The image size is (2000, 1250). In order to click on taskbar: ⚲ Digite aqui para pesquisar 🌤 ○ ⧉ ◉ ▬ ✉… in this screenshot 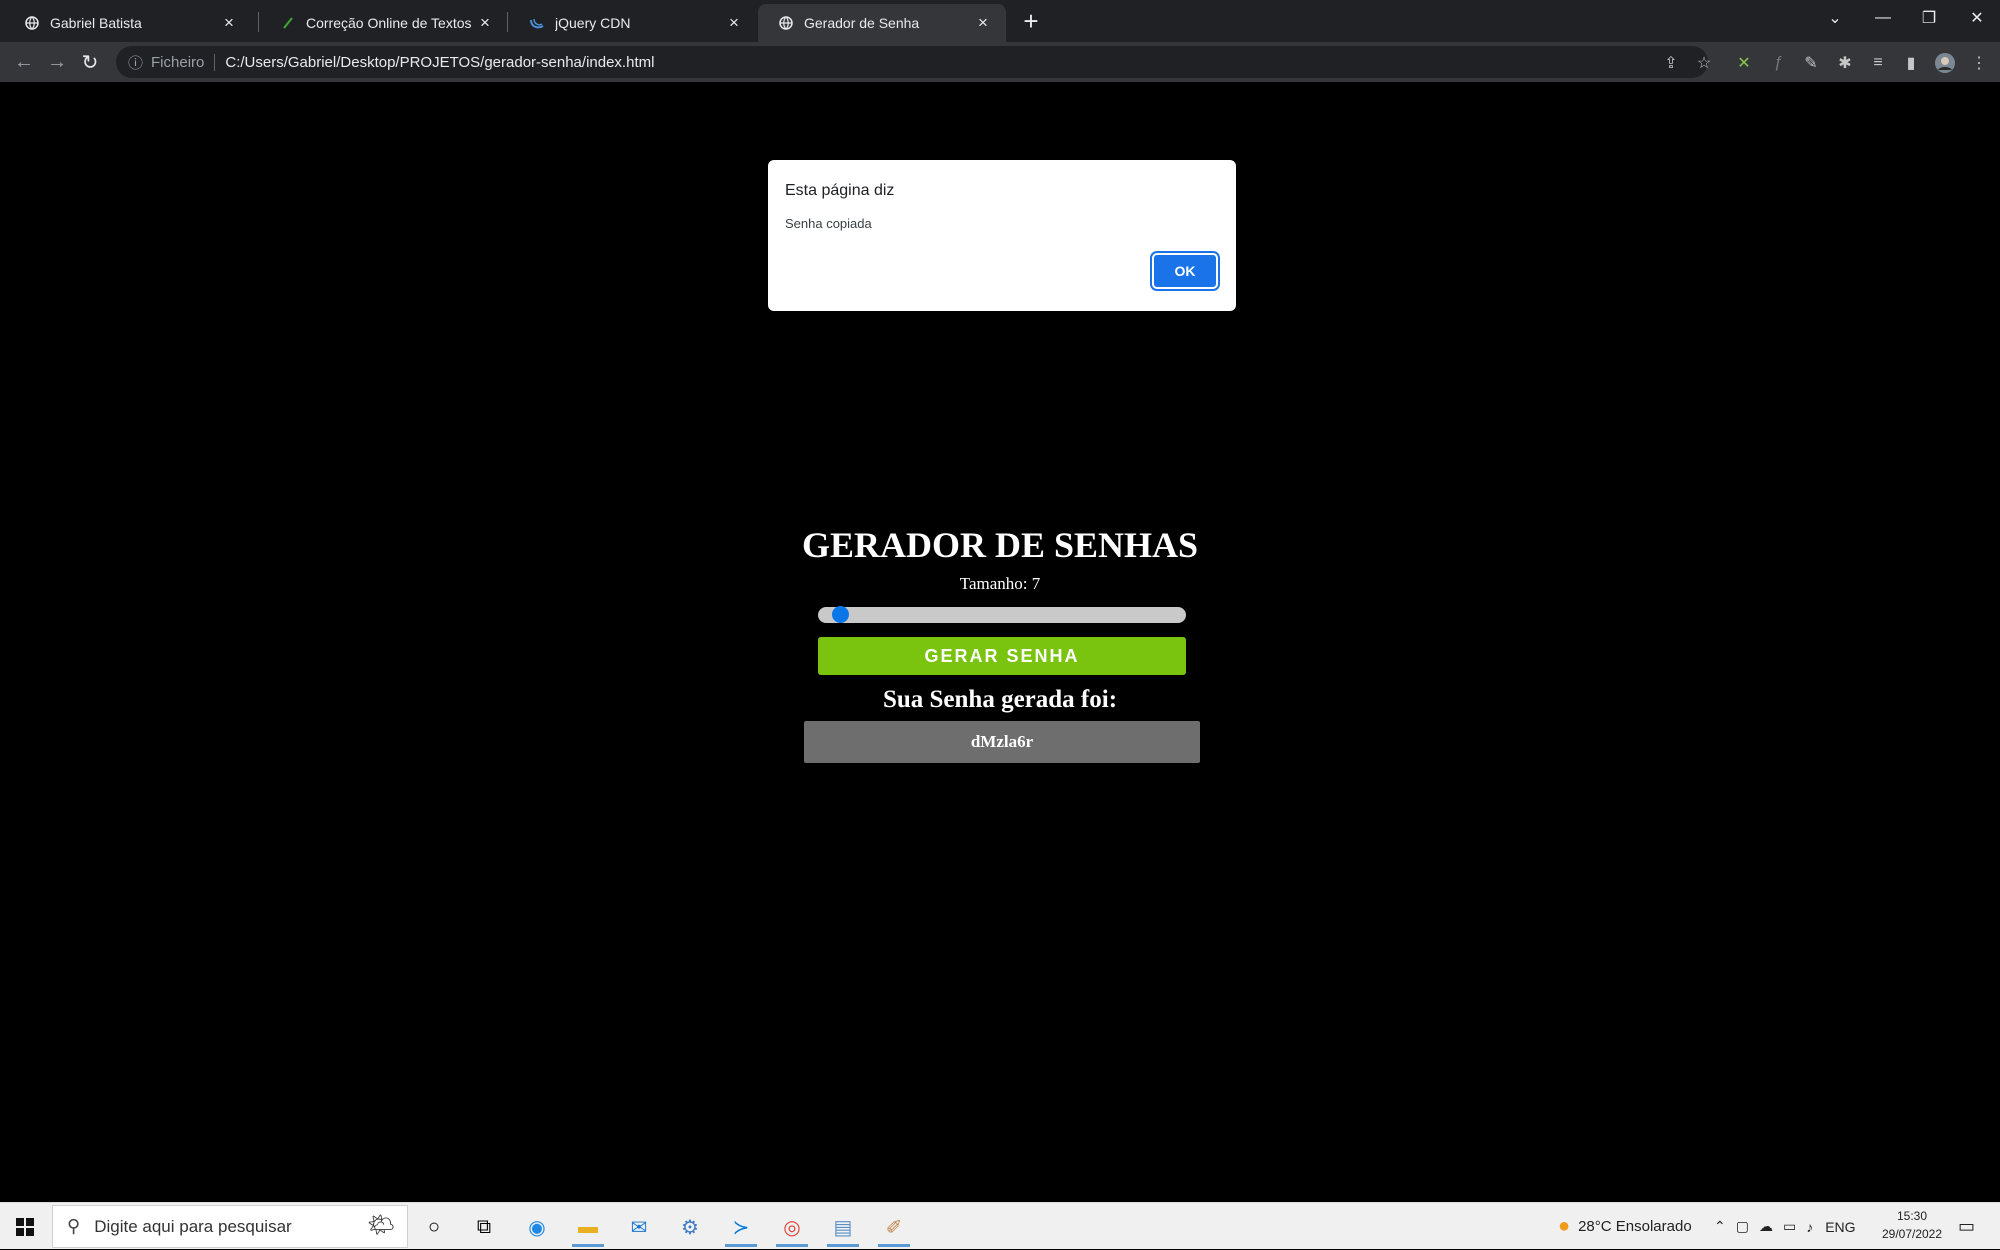, I will do `click(1000, 1225)`.